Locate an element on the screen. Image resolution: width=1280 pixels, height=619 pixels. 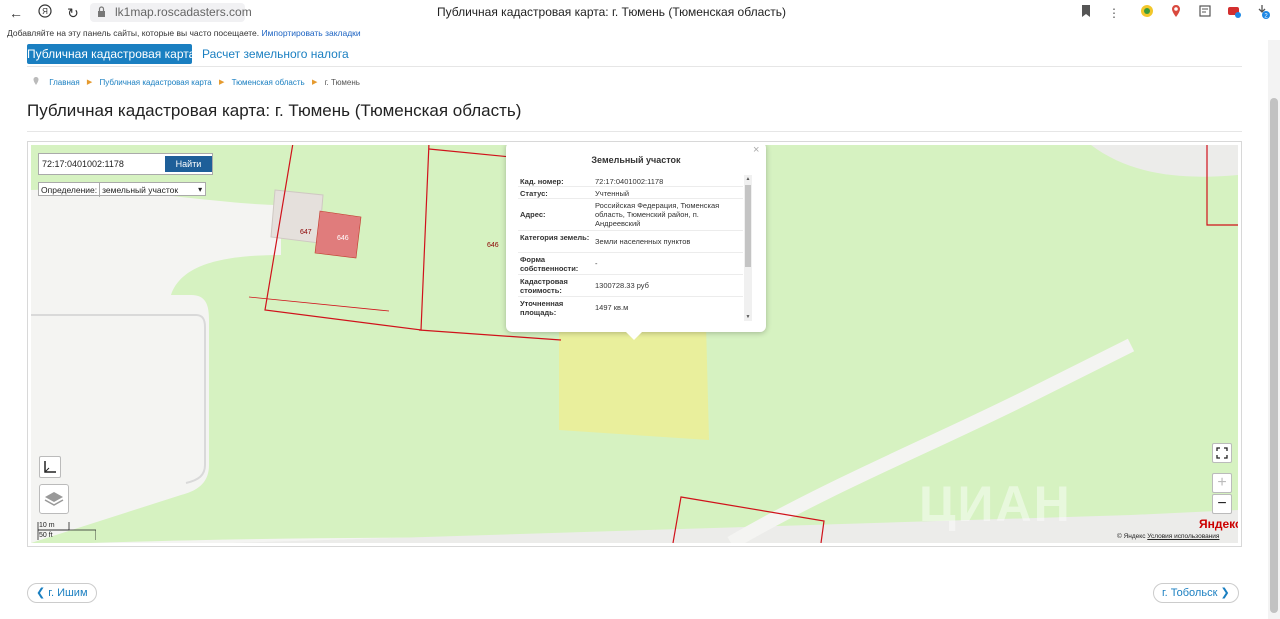
prev-city-button: ❮ г. Ишим is located at coordinates (62, 593).